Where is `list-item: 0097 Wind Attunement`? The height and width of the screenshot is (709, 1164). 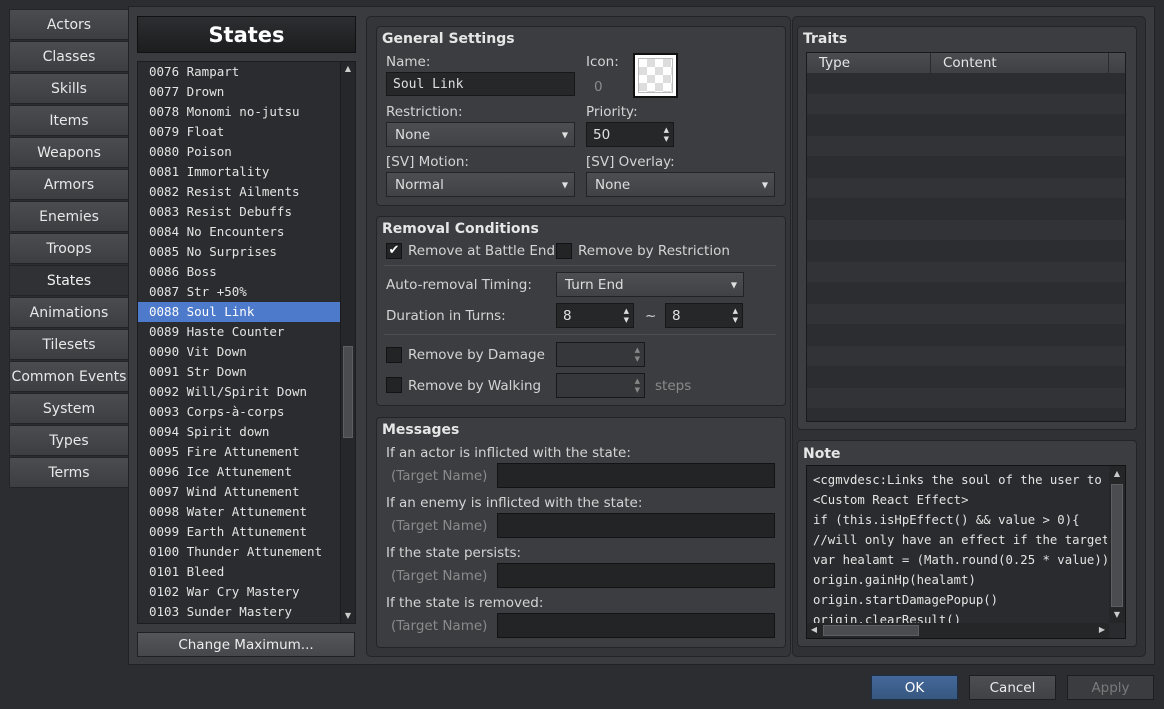 list-item: 0097 Wind Attunement is located at coordinates (239, 492).